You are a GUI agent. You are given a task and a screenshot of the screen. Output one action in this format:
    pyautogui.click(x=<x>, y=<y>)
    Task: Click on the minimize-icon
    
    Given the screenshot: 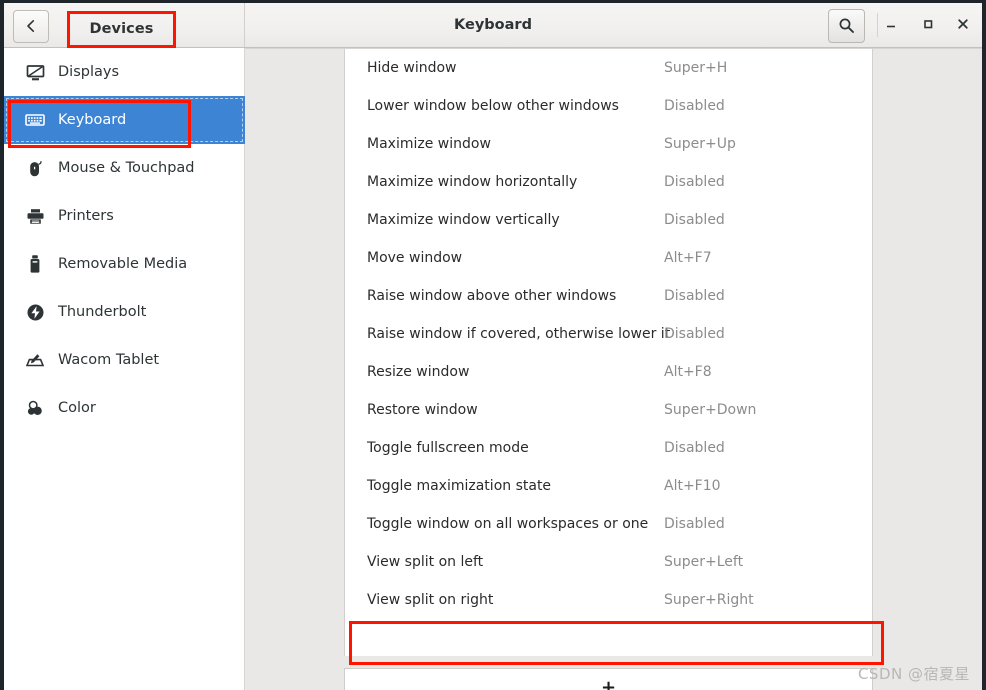 What is the action you would take?
    pyautogui.click(x=891, y=25)
    